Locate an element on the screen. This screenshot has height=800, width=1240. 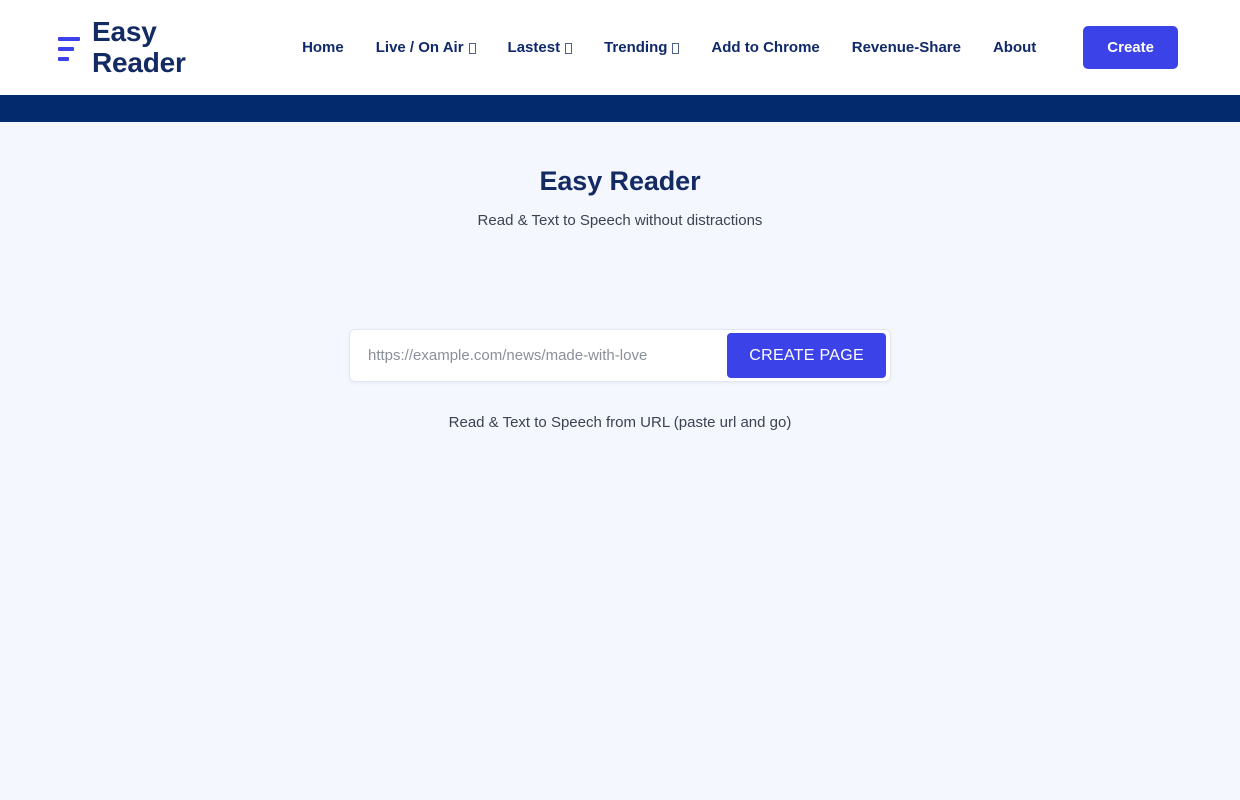
nav-item-add-to-chrome-label: Add to Chrome is located at coordinates (765, 47).